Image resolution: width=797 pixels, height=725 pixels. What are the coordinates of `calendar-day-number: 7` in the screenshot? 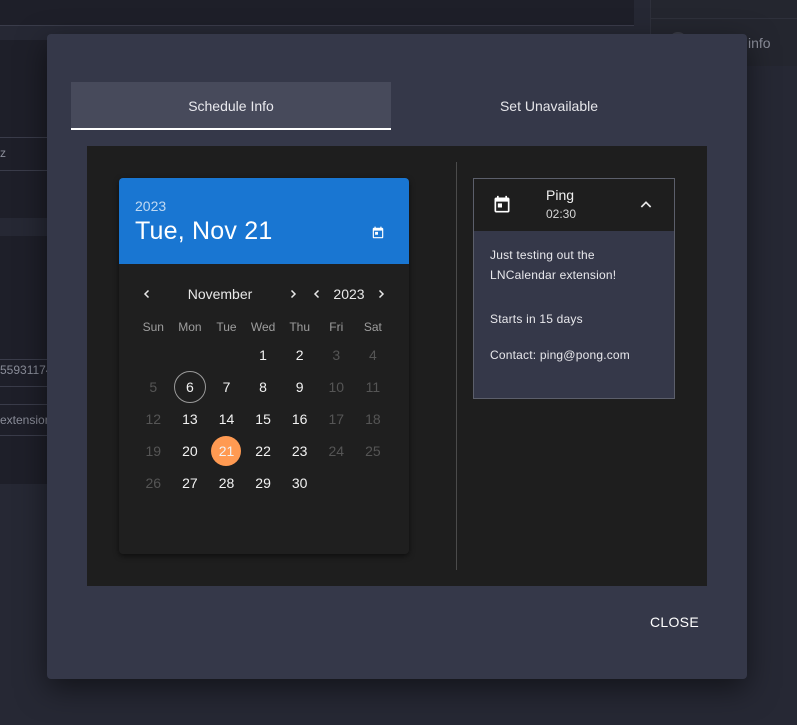 It's located at (226, 387).